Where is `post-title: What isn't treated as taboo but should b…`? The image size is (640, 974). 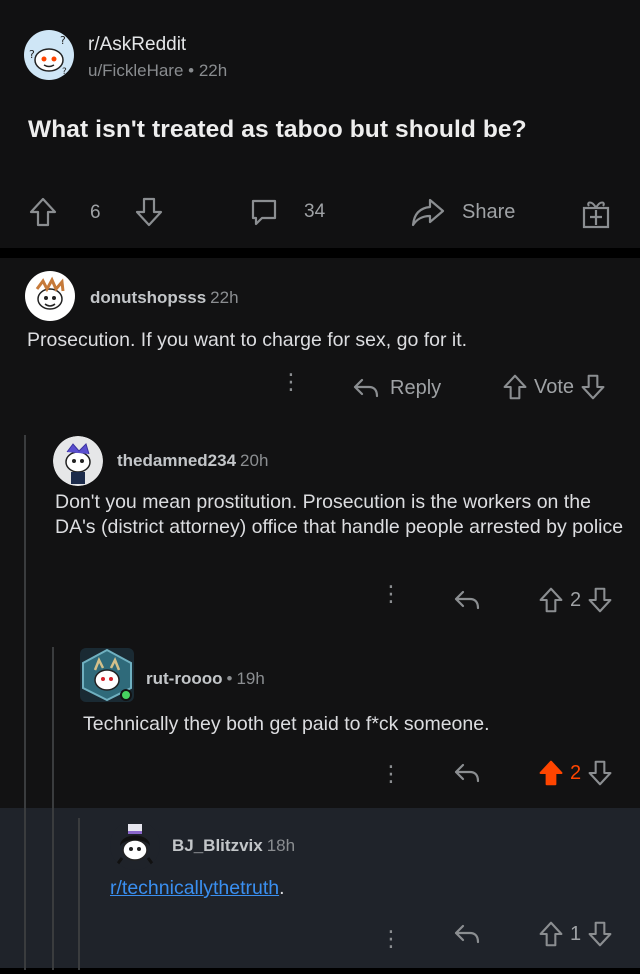 post-title: What isn't treated as taboo but should b… is located at coordinates (277, 130).